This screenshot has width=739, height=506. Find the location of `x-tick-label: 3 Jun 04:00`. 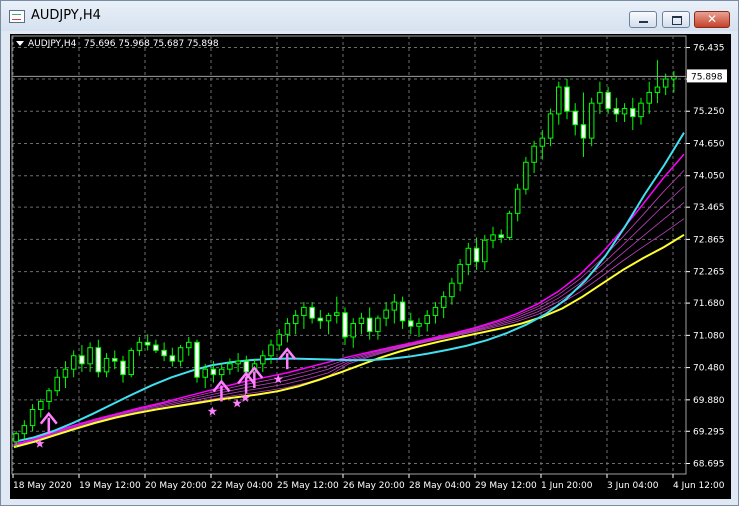

x-tick-label: 3 Jun 04:00 is located at coordinates (633, 486).